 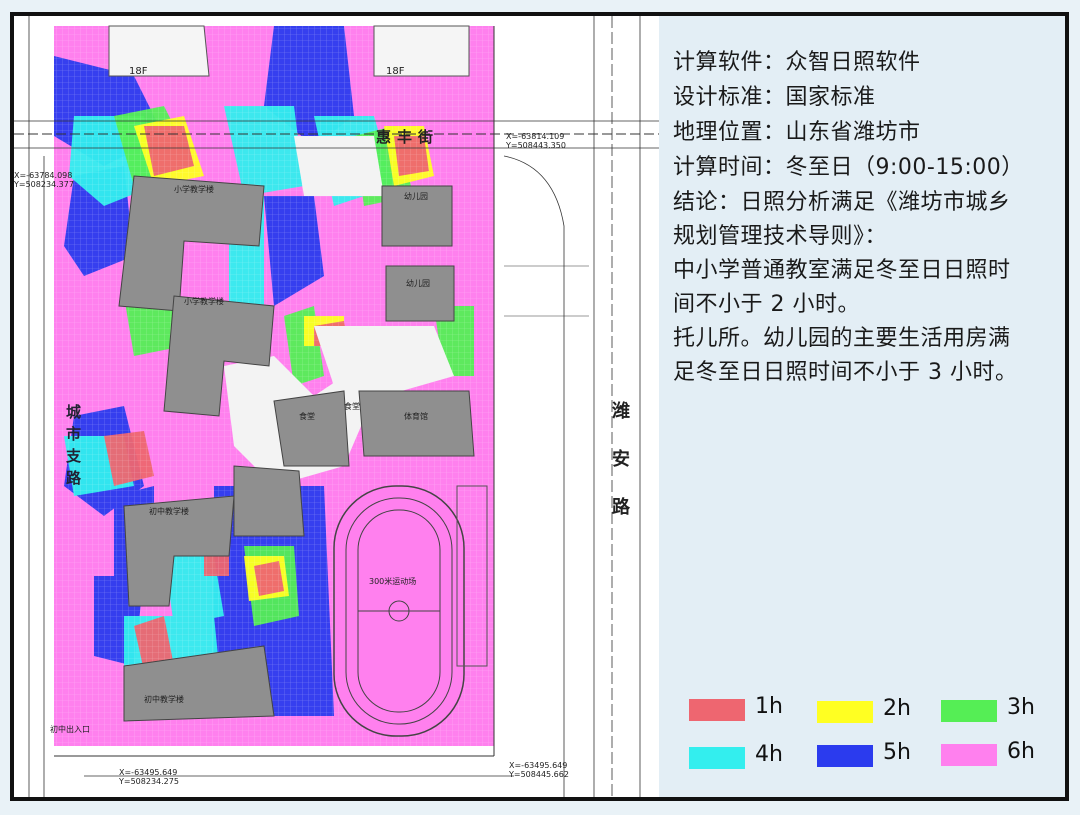 What do you see at coordinates (269, 501) in the screenshot?
I see `annex-building` at bounding box center [269, 501].